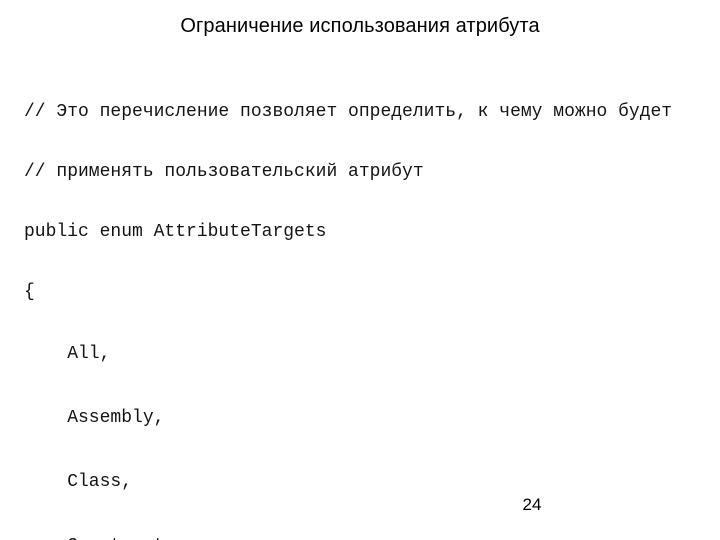  Describe the element at coordinates (532, 504) in the screenshot. I see `page-number: 24` at that location.